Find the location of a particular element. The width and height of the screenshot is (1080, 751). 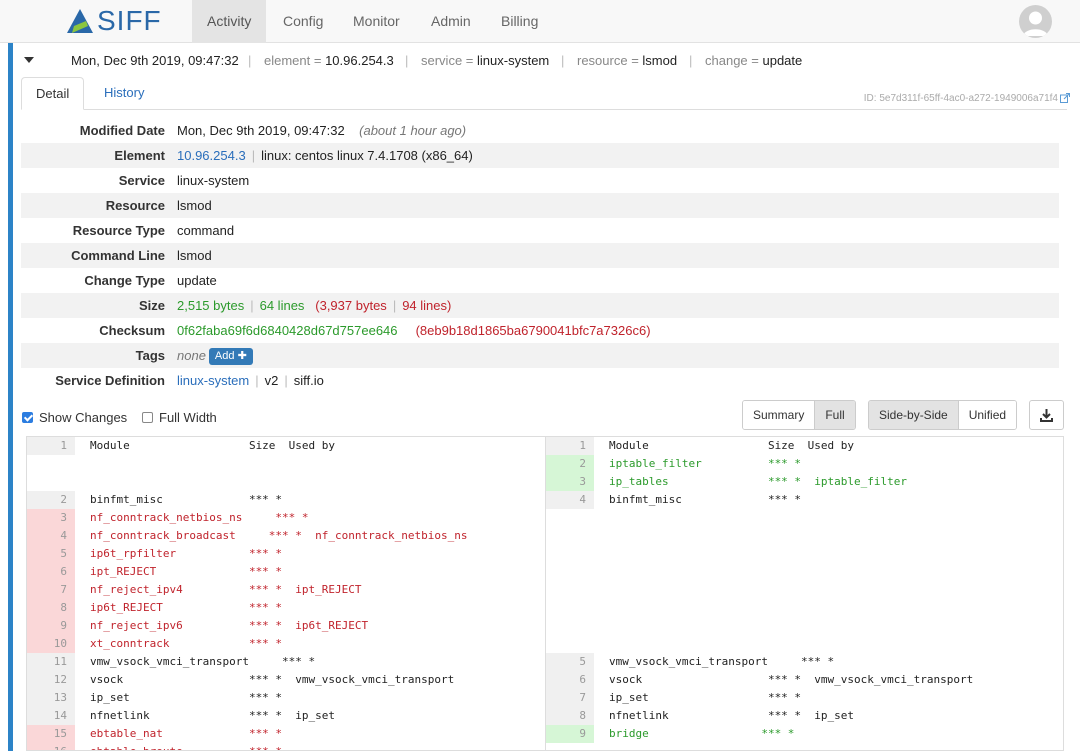

diff-line-text: nf_reject_ipv4 *** * ipt_REJECT is located at coordinates (226, 589).